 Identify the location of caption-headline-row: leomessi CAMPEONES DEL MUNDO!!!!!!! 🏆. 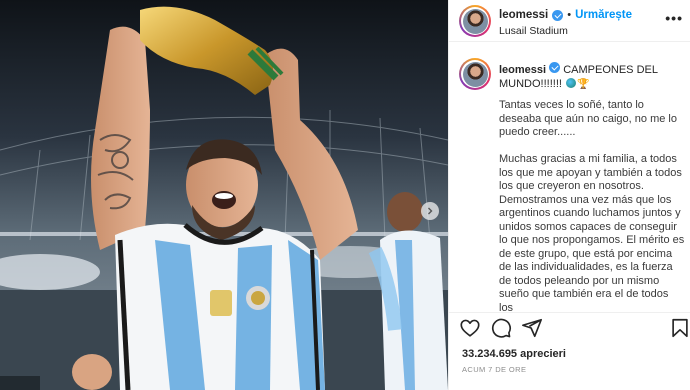
(592, 76).